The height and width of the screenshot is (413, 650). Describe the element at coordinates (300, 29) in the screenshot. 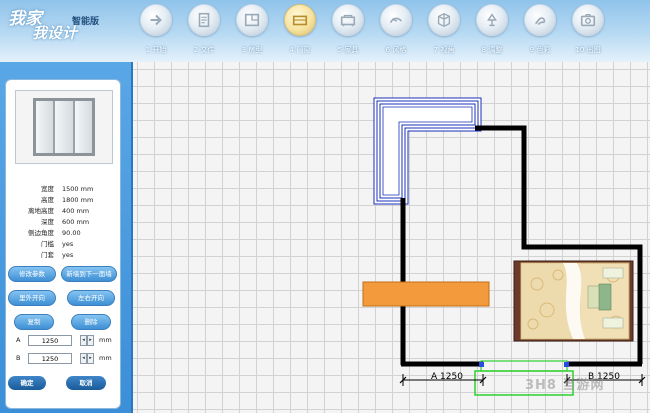

I see `tool-doors-windows: 4 门窗` at that location.